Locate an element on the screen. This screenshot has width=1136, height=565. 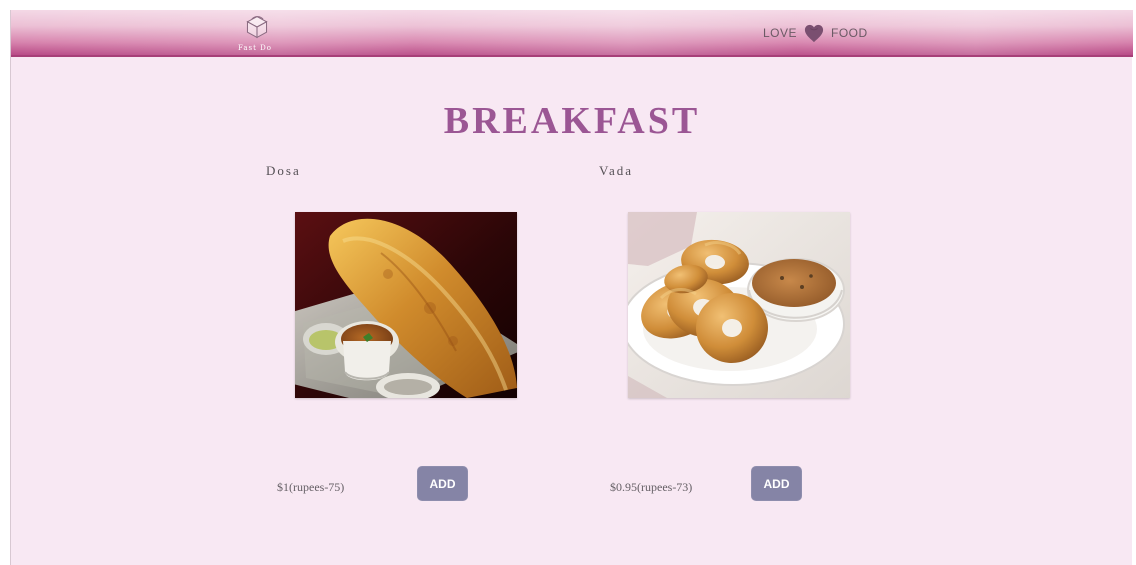
love-food-tagline: LOVE FOOD is located at coordinates (815, 33).